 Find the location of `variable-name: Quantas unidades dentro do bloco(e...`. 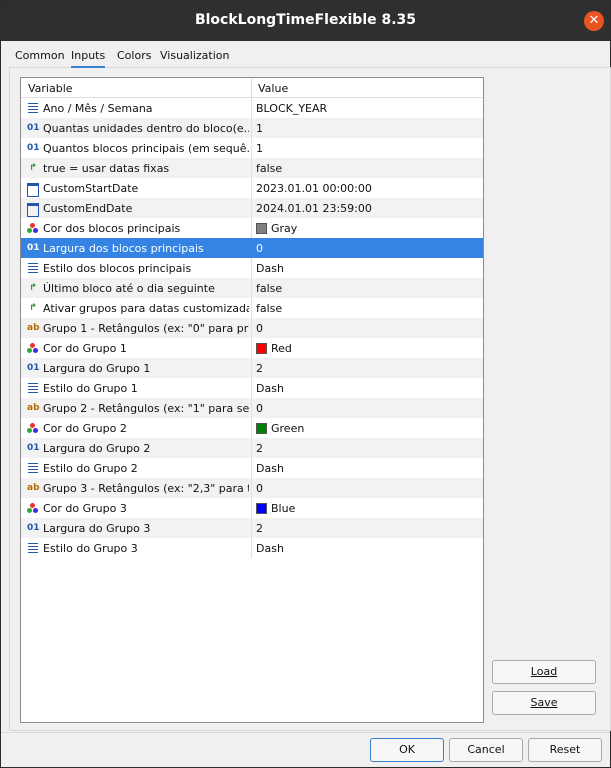

variable-name: Quantas unidades dentro do bloco(e... is located at coordinates (146, 128).